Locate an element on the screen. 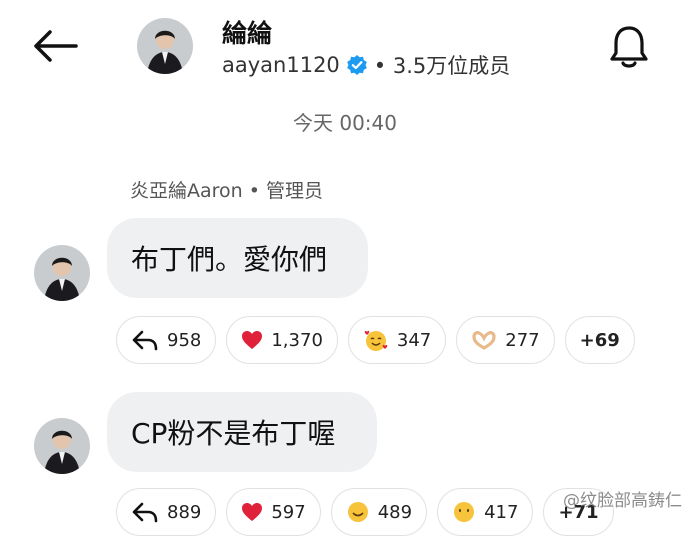 The width and height of the screenshot is (690, 536). reaction-count: +69 is located at coordinates (599, 340).